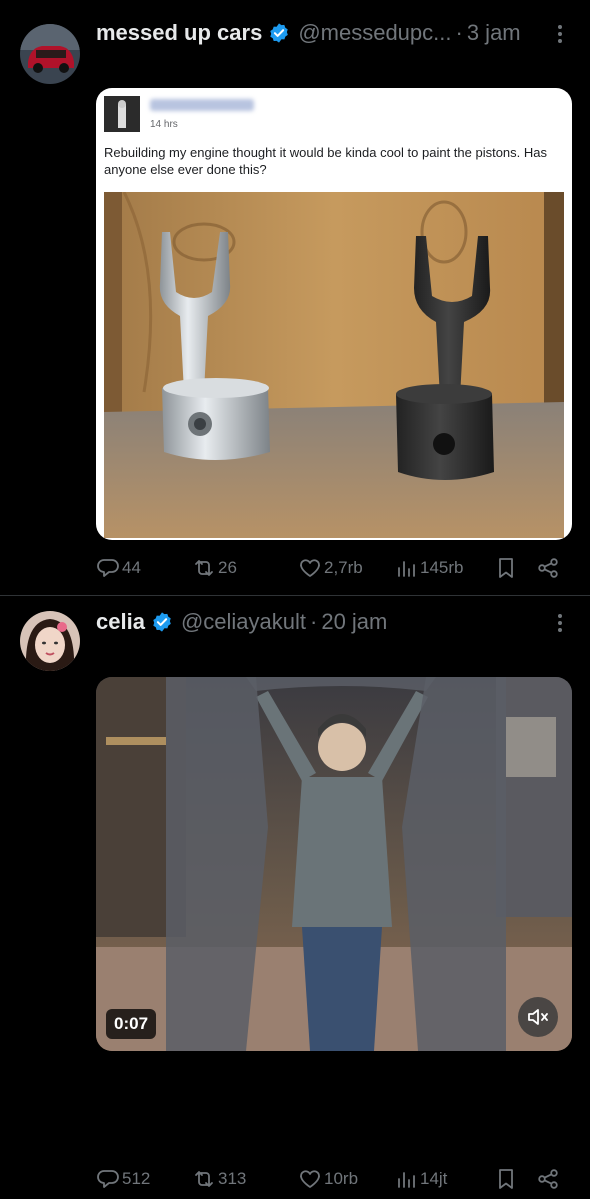 The width and height of the screenshot is (590, 1199). I want to click on retweet-button: 313, so click(219, 1179).